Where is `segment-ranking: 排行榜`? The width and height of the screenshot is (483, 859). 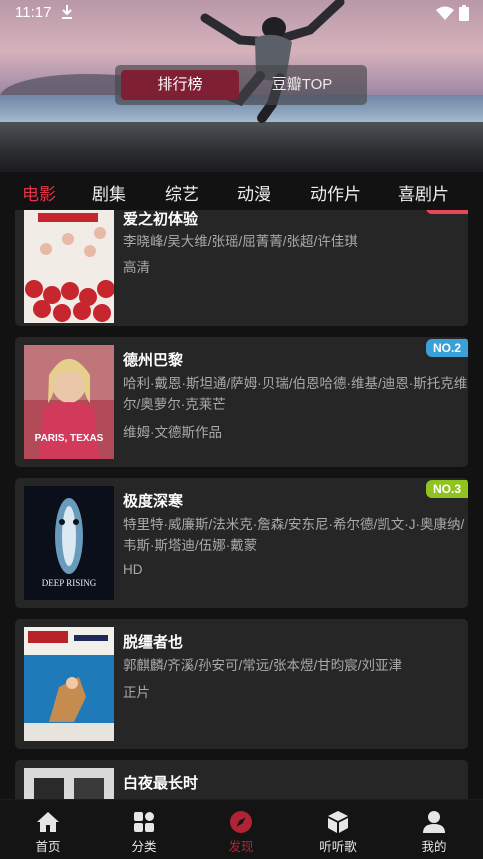 segment-ranking: 排行榜 is located at coordinates (180, 85).